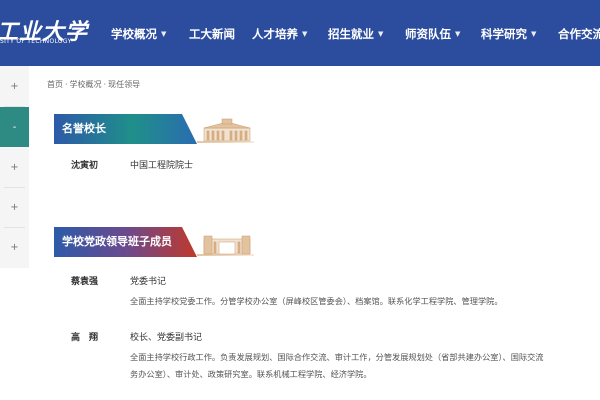  I want to click on nav-item-label: 合作交流, so click(579, 34).